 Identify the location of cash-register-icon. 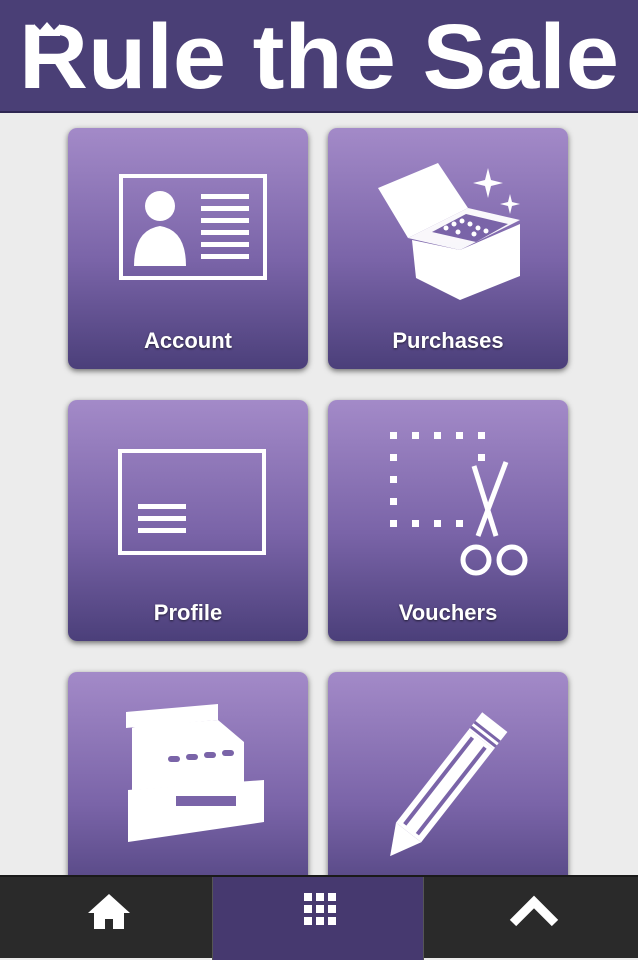
(195, 773).